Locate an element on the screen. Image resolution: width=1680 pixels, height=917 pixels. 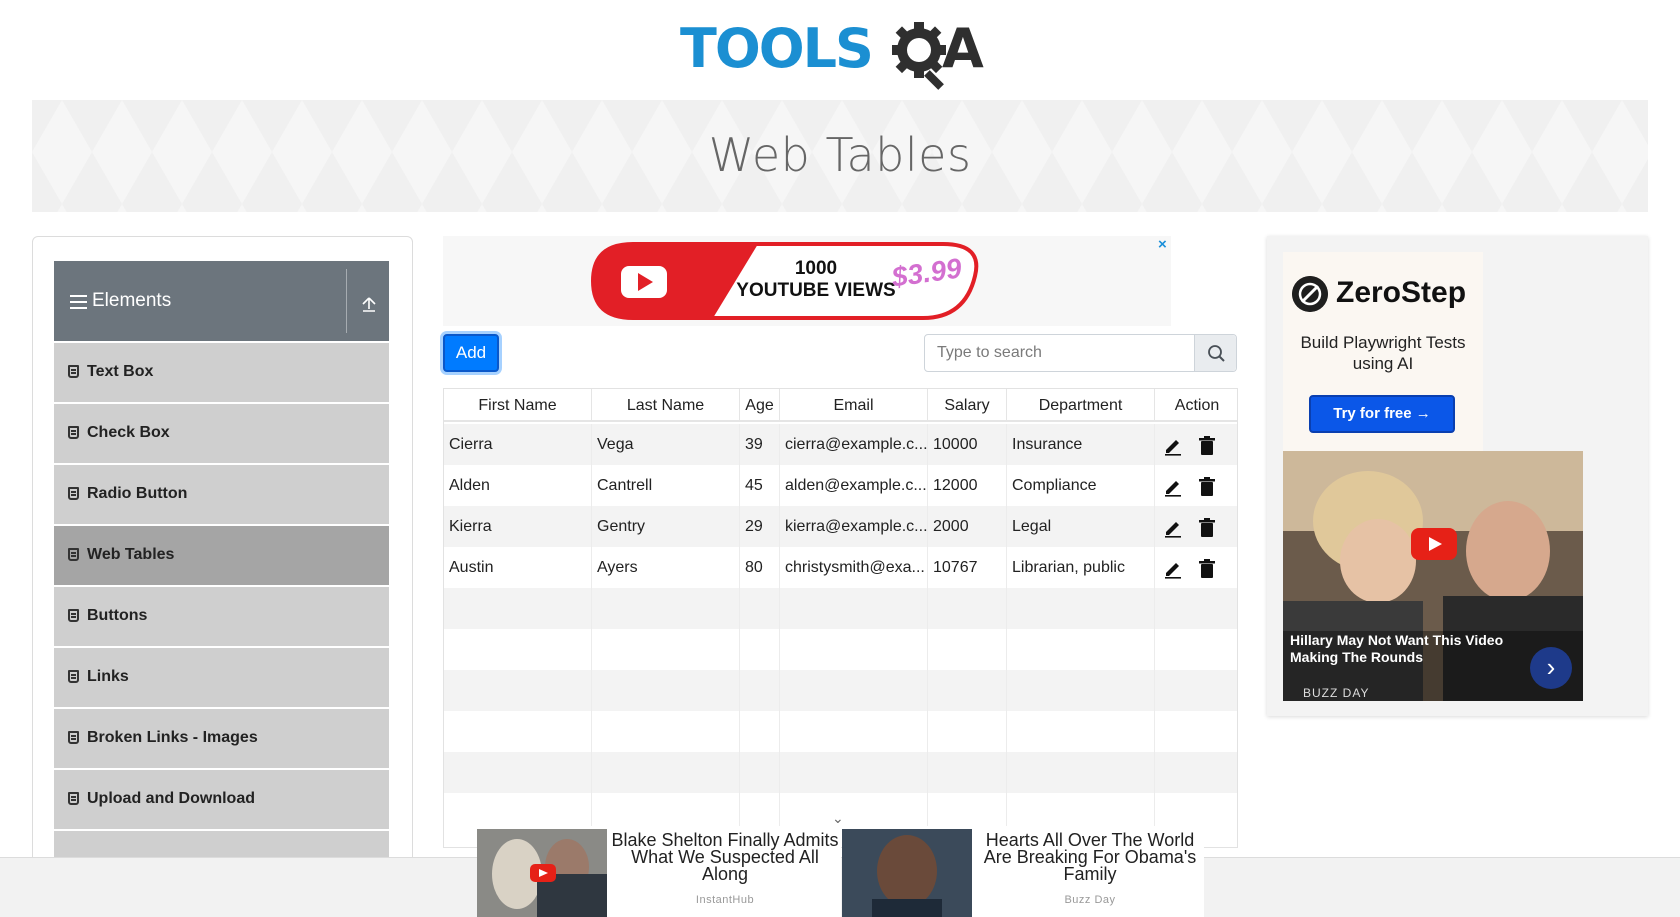
cell-first-name: Austin is located at coordinates (518, 567).